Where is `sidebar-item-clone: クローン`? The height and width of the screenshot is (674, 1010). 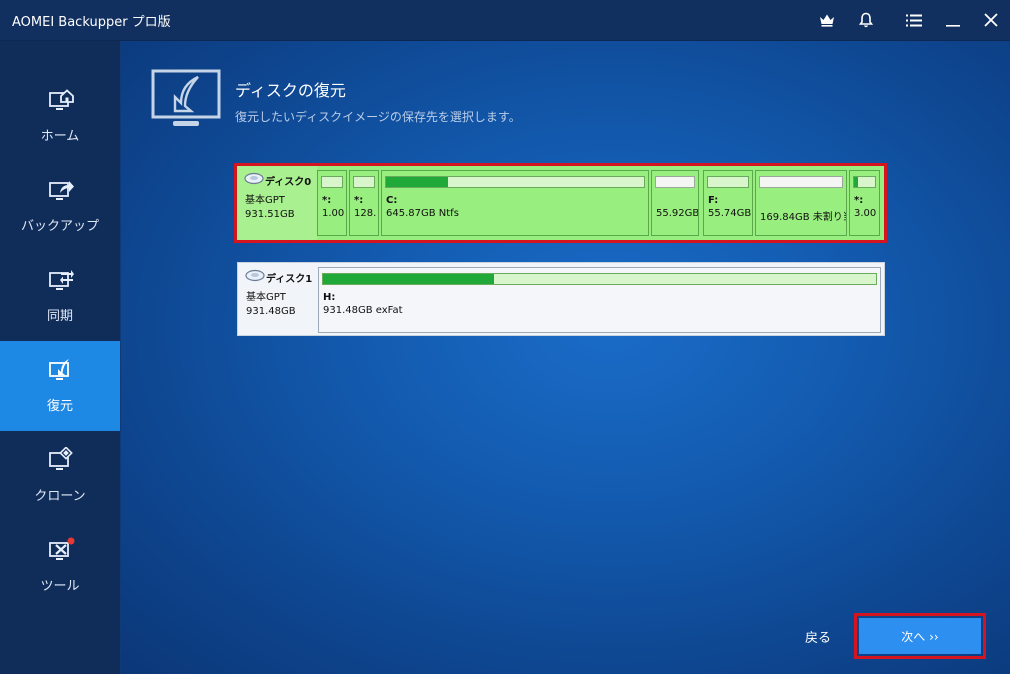
sidebar-item-clone: クローン is located at coordinates (60, 476).